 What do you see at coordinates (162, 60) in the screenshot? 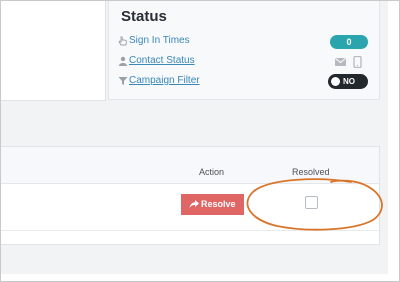
I see `contact-status-link: Contact Status` at bounding box center [162, 60].